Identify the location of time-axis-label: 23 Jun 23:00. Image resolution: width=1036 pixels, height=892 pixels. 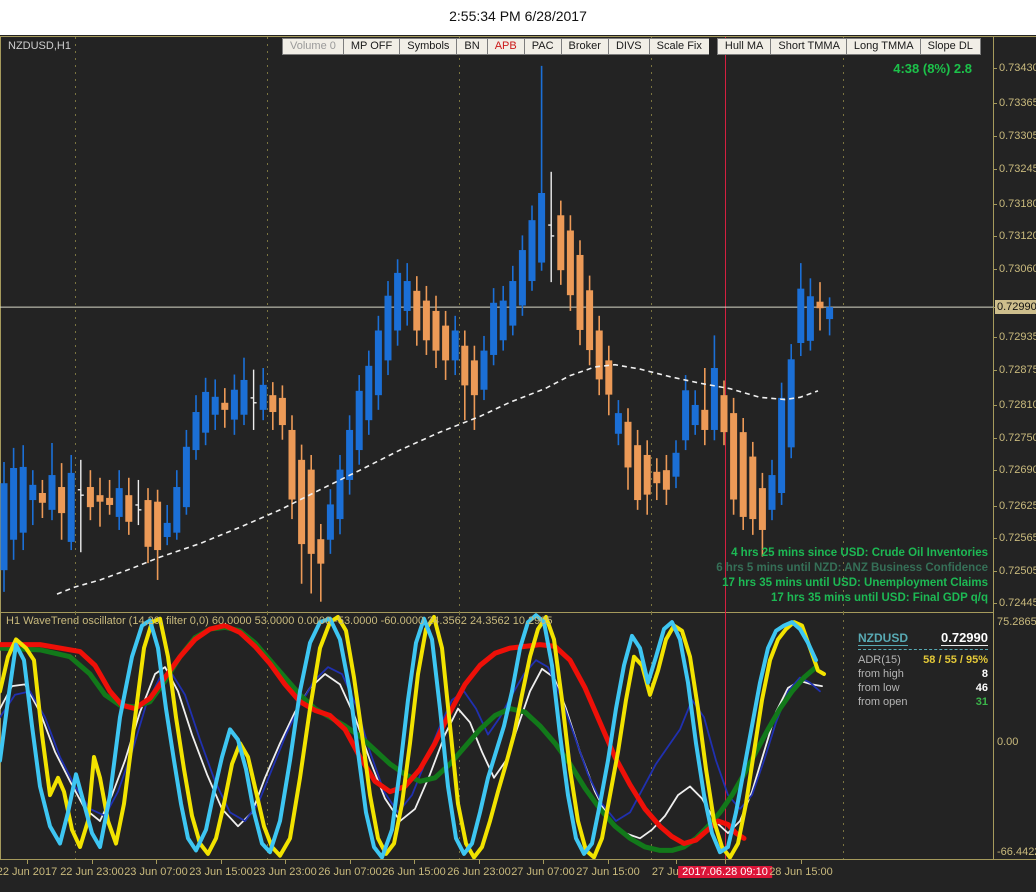
(285, 872).